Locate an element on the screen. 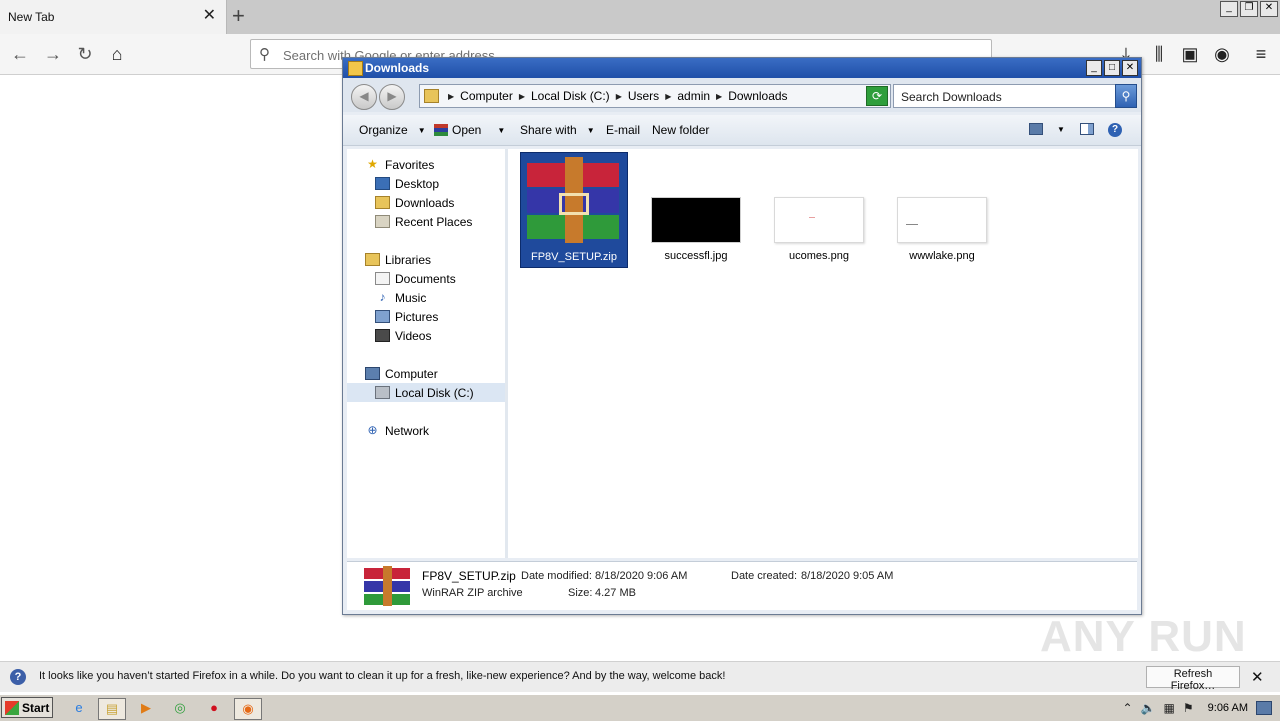 This screenshot has height=721, width=1280. close-button: ✕ is located at coordinates (1269, 9).